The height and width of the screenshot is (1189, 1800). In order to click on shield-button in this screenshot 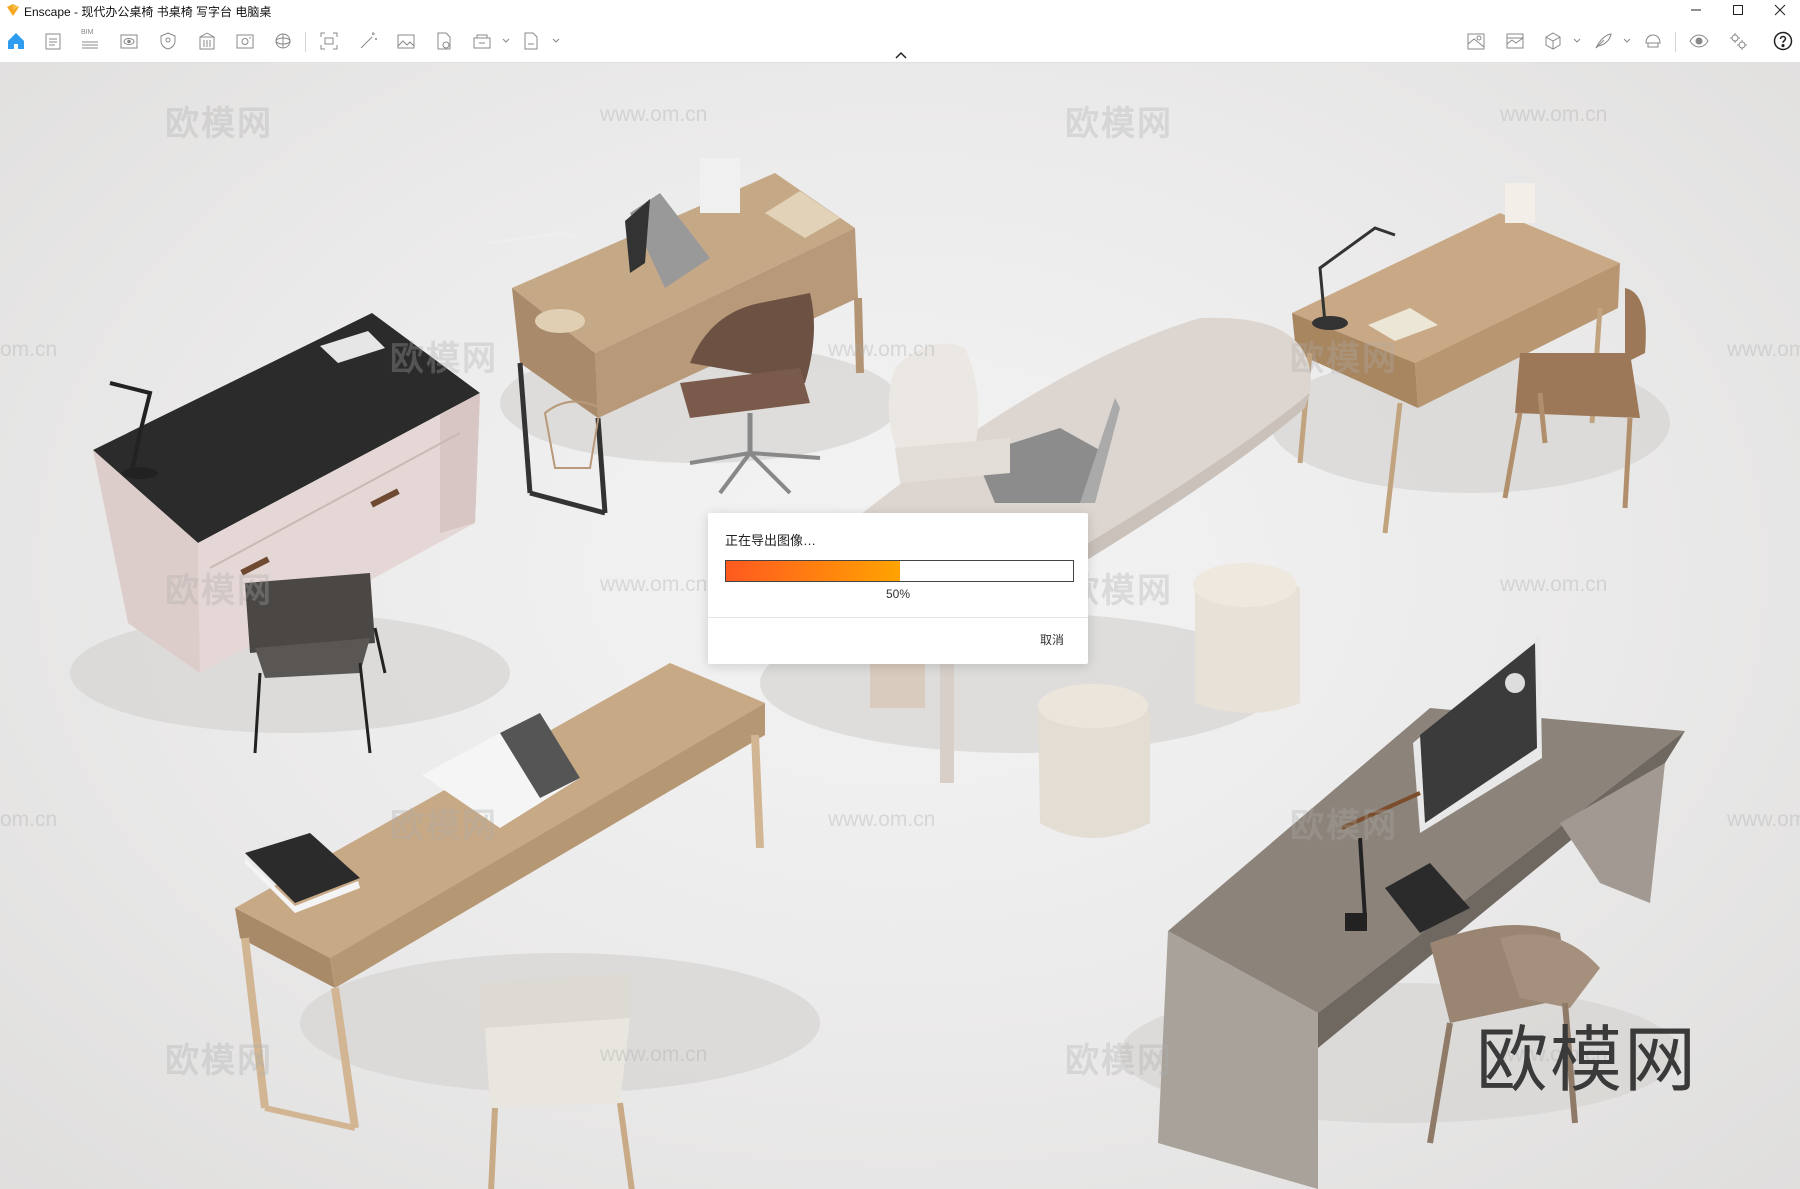, I will do `click(168, 41)`.